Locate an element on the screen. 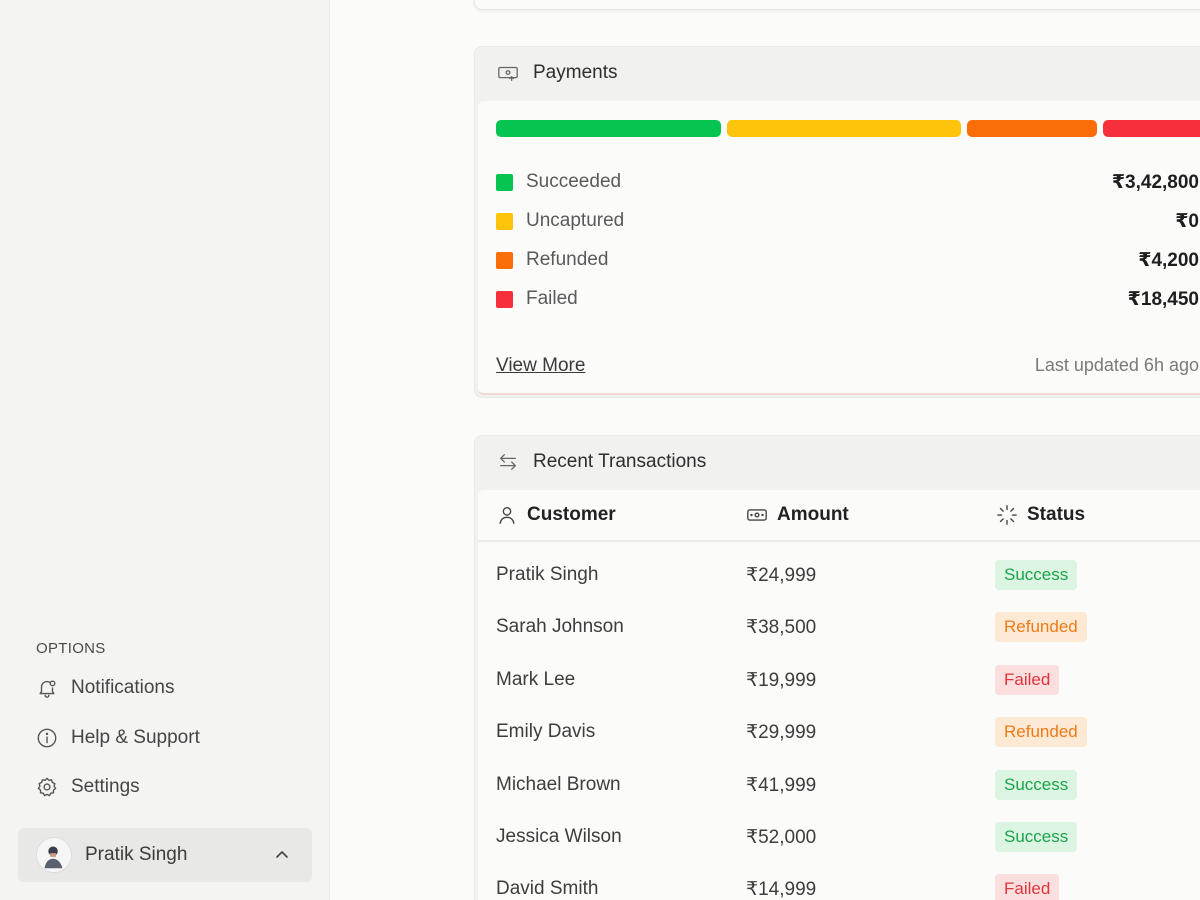 The height and width of the screenshot is (900, 1200). sidebar-item-label: Settings is located at coordinates (105, 786).